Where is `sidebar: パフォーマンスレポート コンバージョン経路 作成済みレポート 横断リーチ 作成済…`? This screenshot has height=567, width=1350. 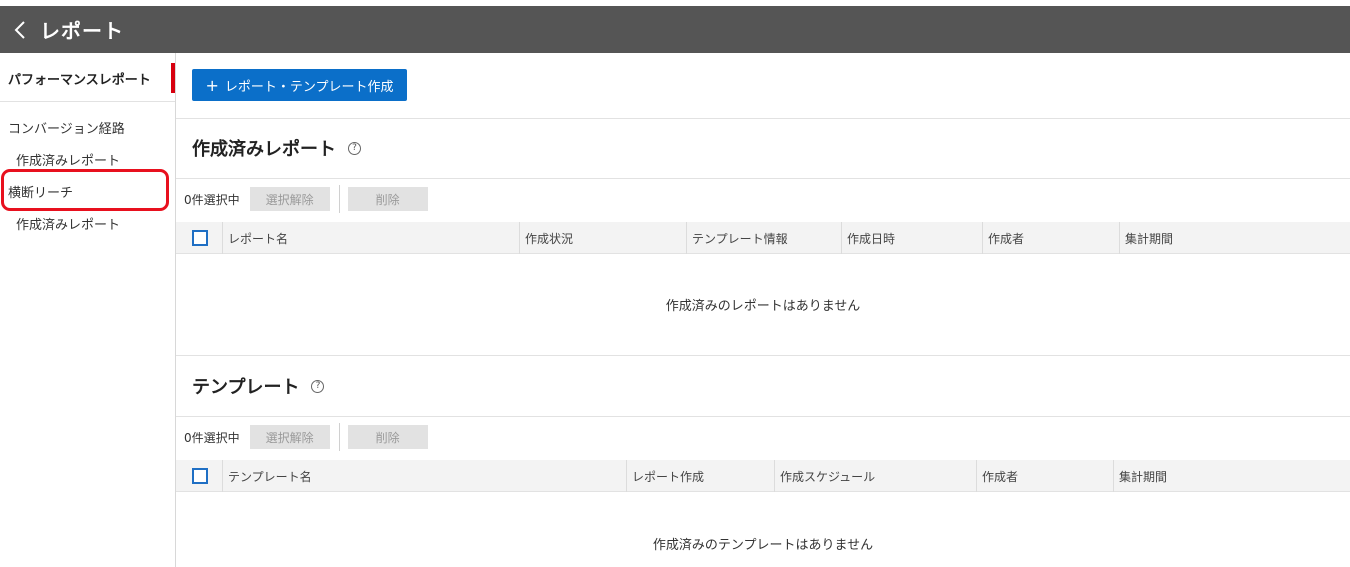 sidebar: パフォーマンスレポート コンバージョン経路 作成済みレポート 横断リーチ 作成済… is located at coordinates (88, 310).